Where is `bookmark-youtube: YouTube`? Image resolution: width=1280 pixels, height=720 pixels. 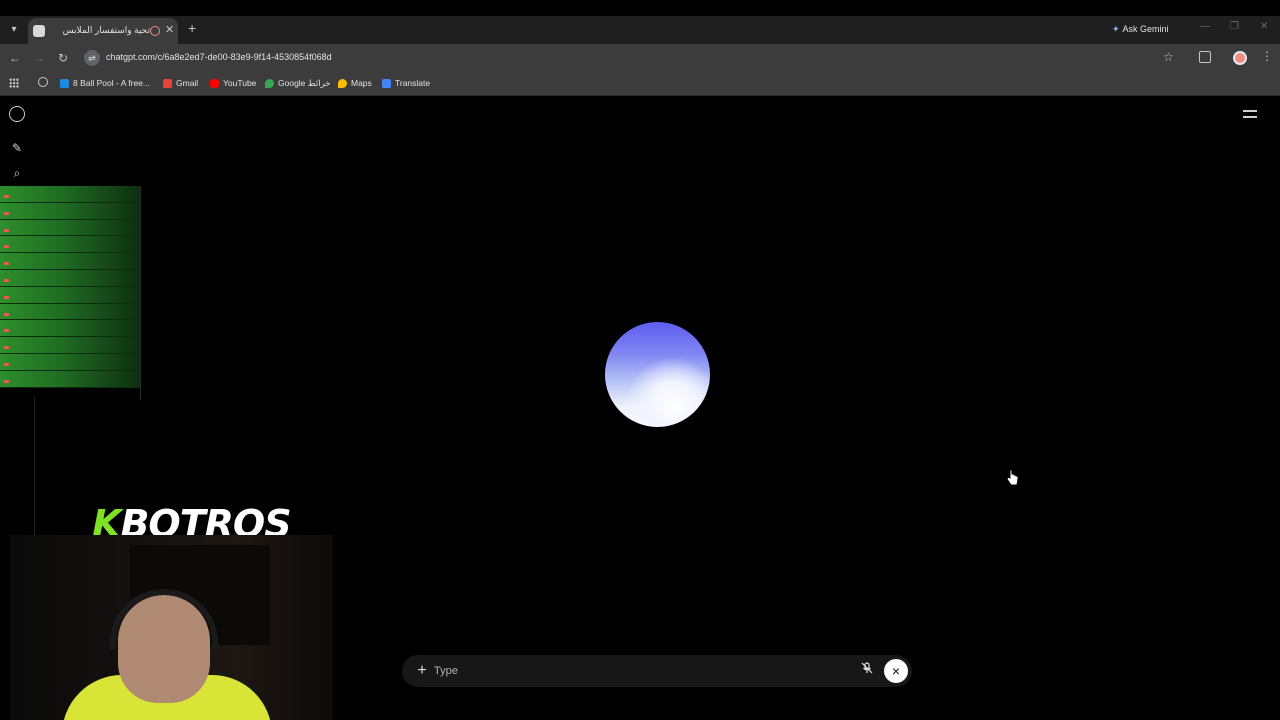
bookmark-youtube: YouTube is located at coordinates (233, 83).